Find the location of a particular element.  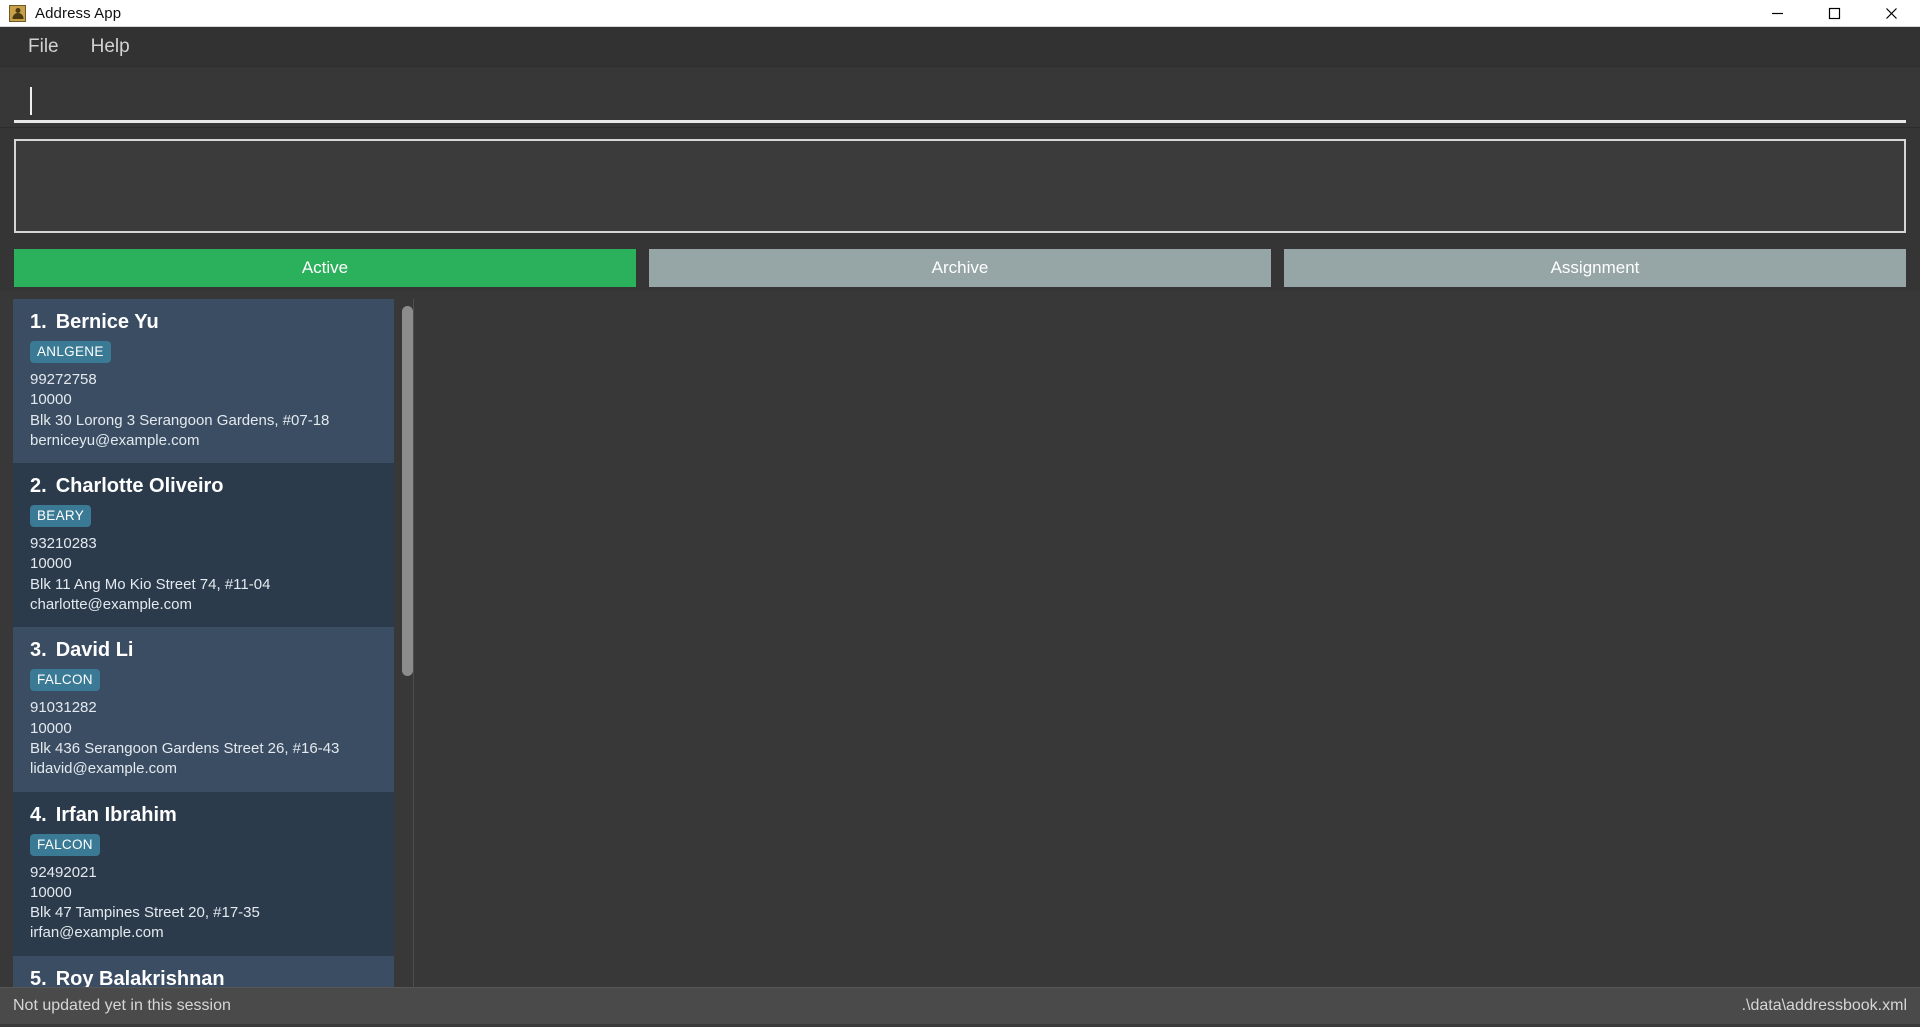

person-name: Irfan Ibrahim is located at coordinates (116, 814).